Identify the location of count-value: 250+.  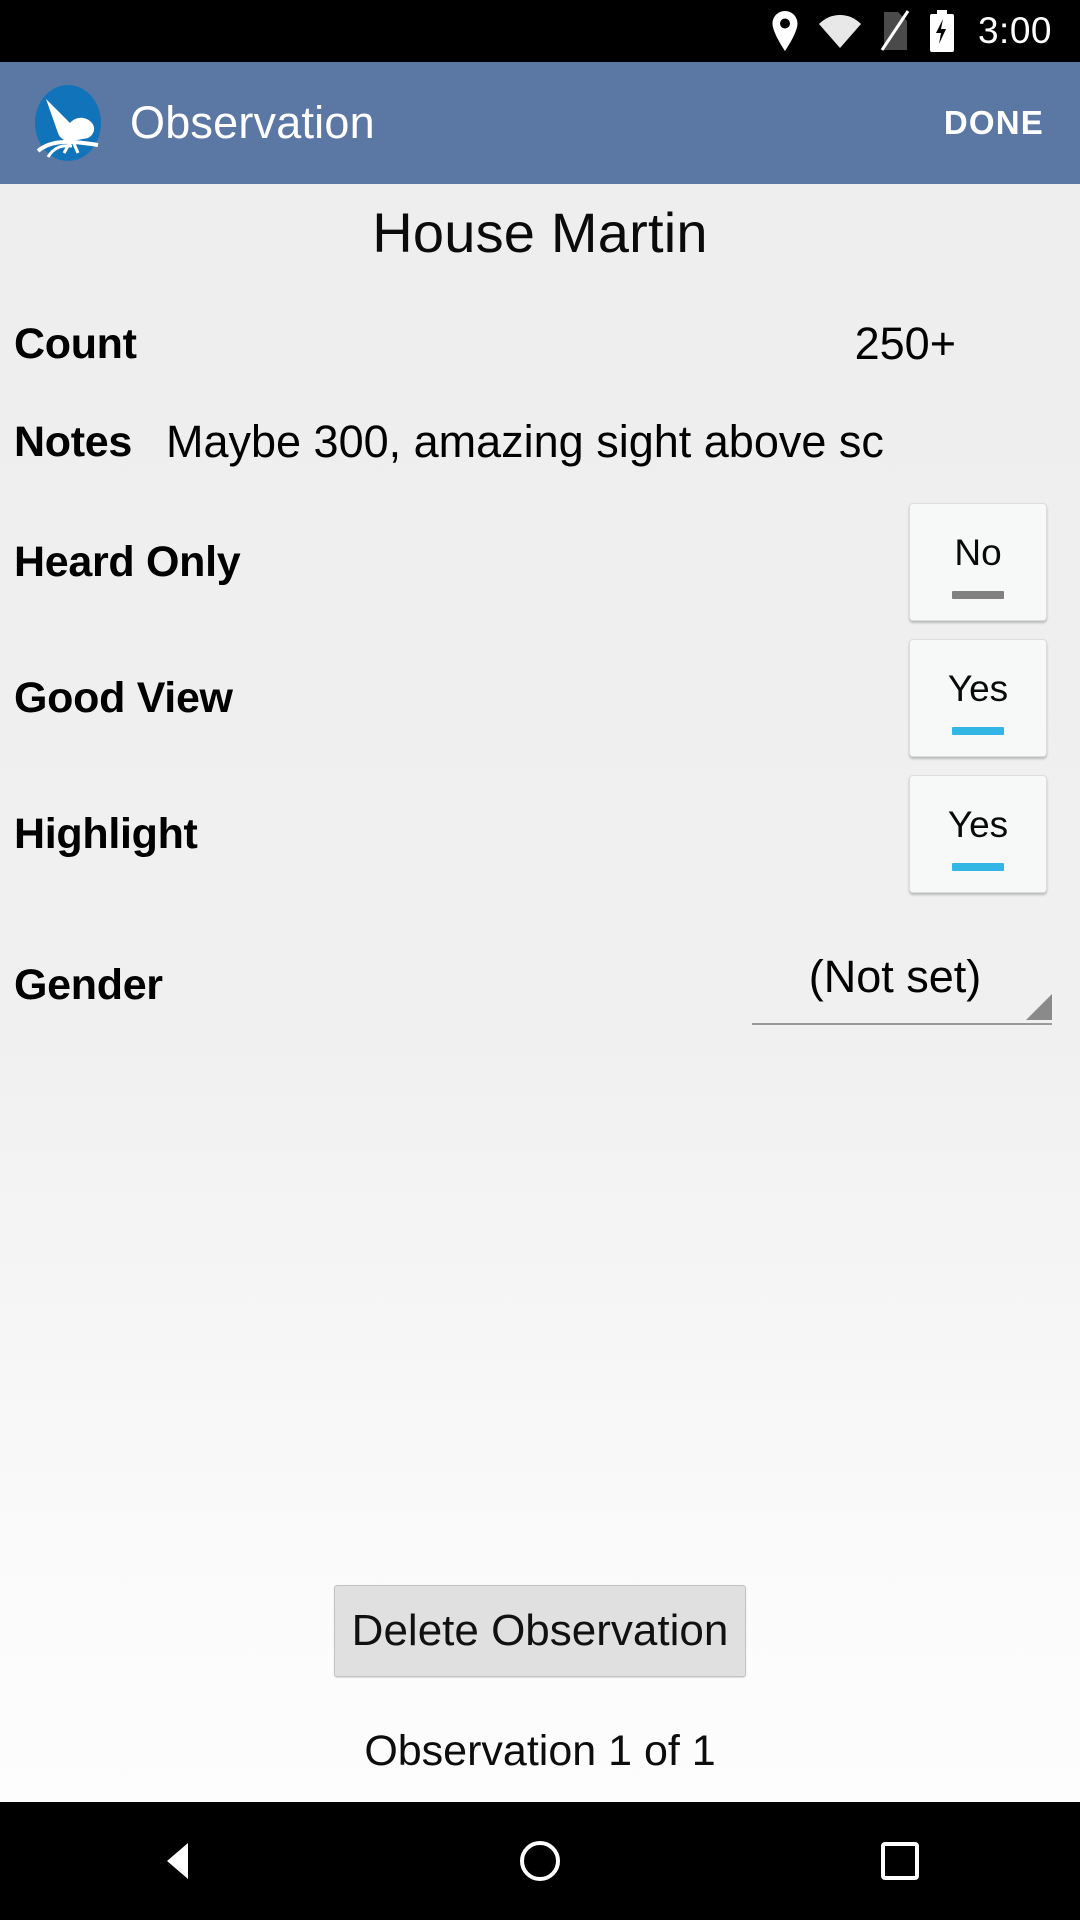
(905, 344).